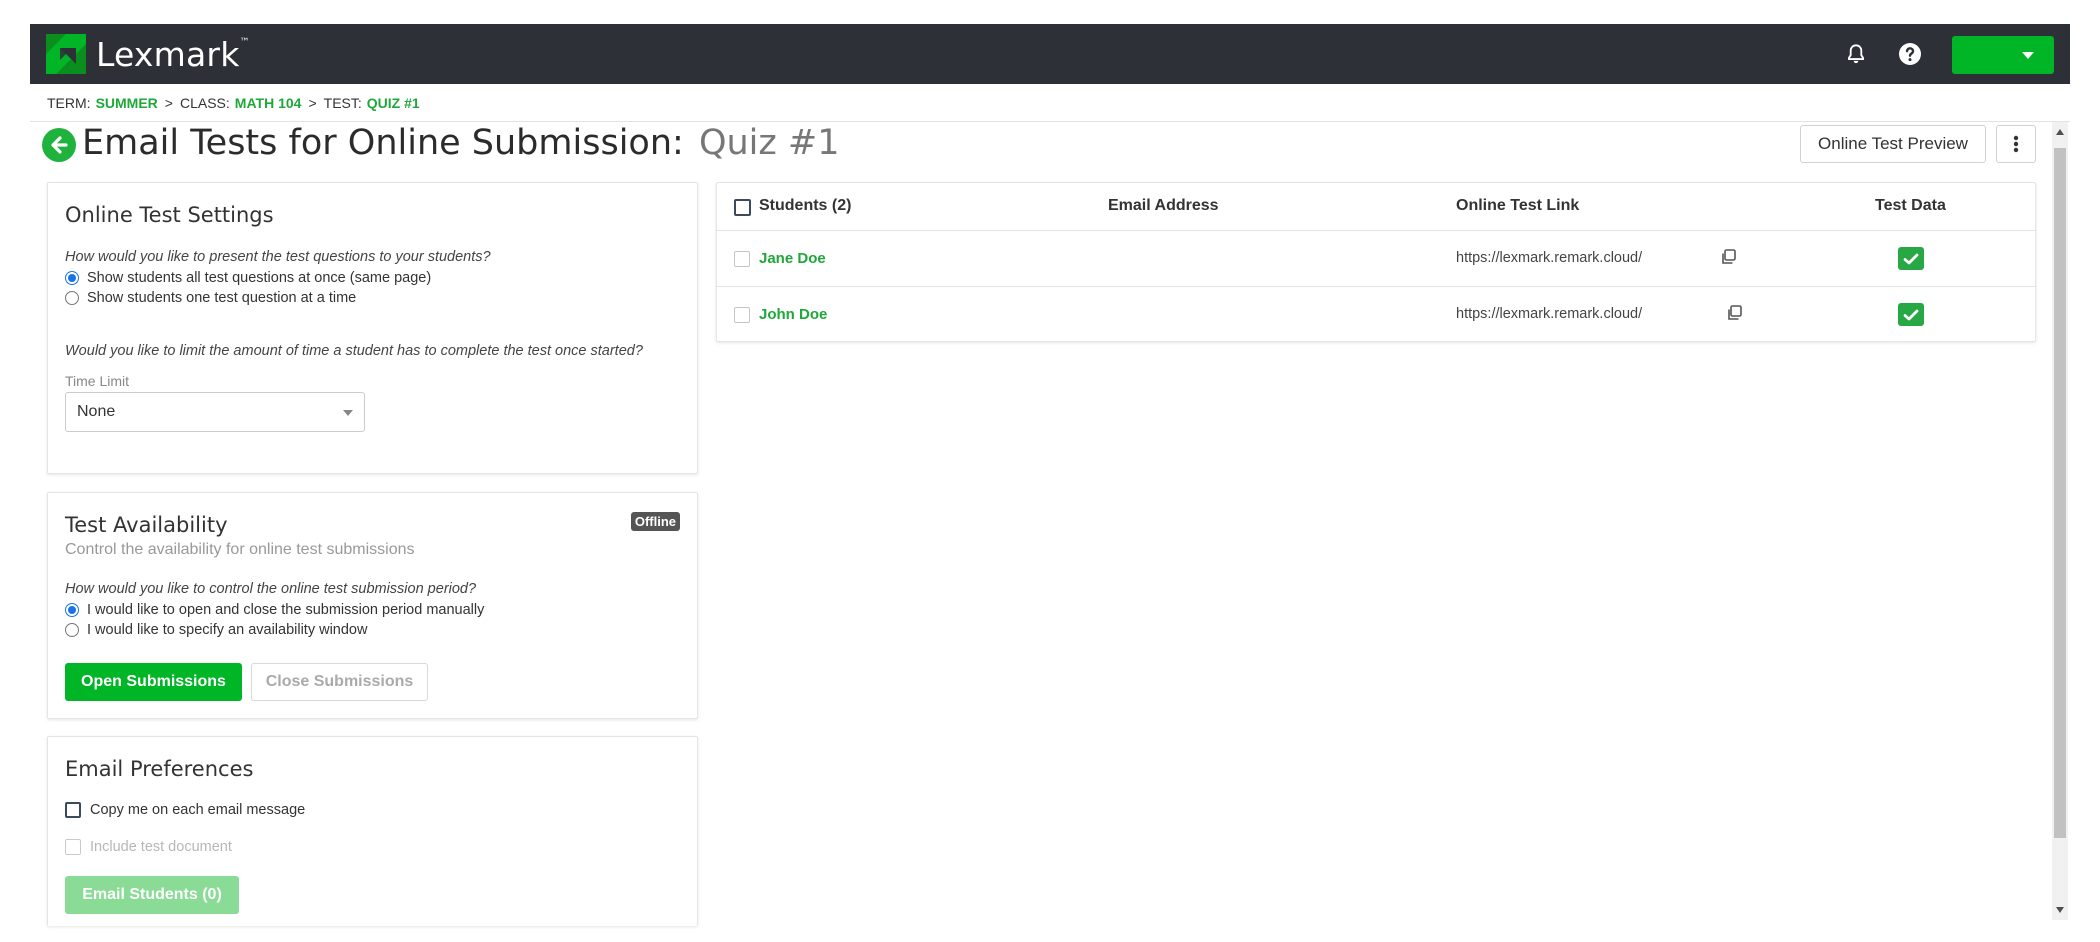  What do you see at coordinates (152, 895) in the screenshot?
I see `email-students-button: Email Students (0)` at bounding box center [152, 895].